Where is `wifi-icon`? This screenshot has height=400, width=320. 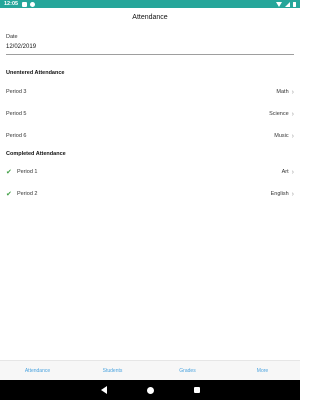 wifi-icon is located at coordinates (279, 4).